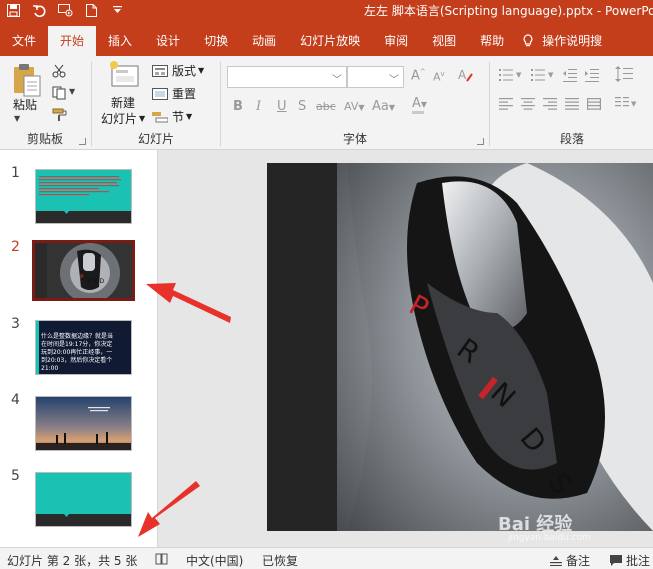 This screenshot has height=569, width=653. I want to click on new-slide-icon, so click(124, 75).